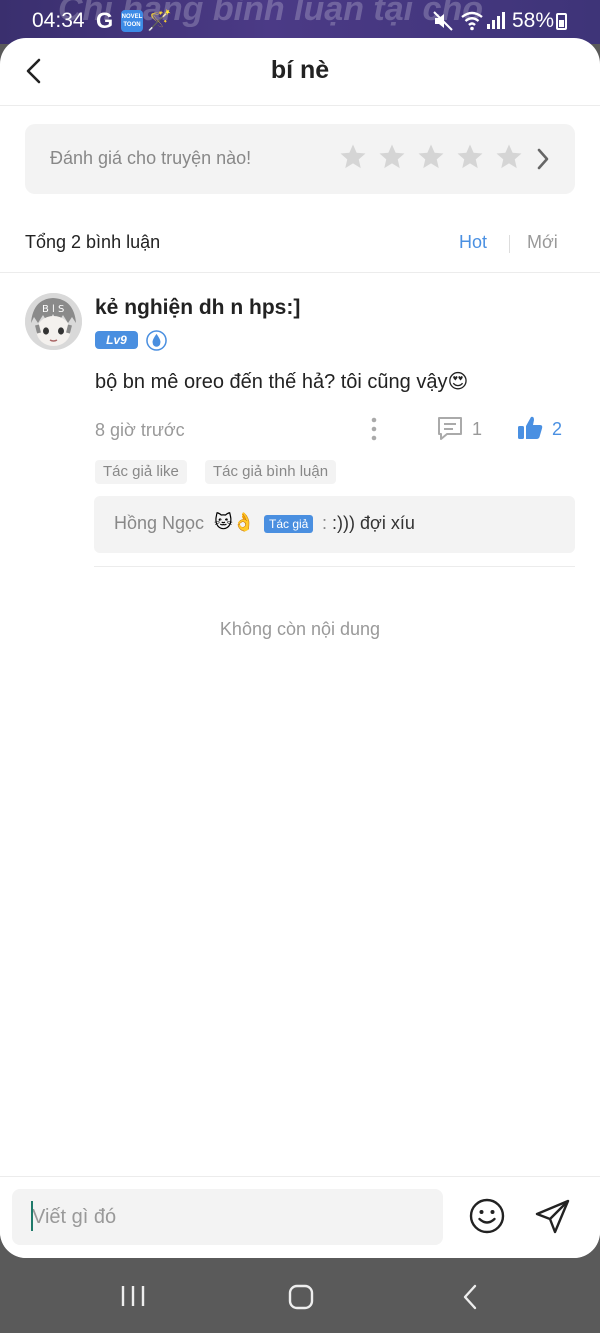 Image resolution: width=600 pixels, height=1333 pixels. I want to click on reply-text: : :))) đợi xíu, so click(368, 523).